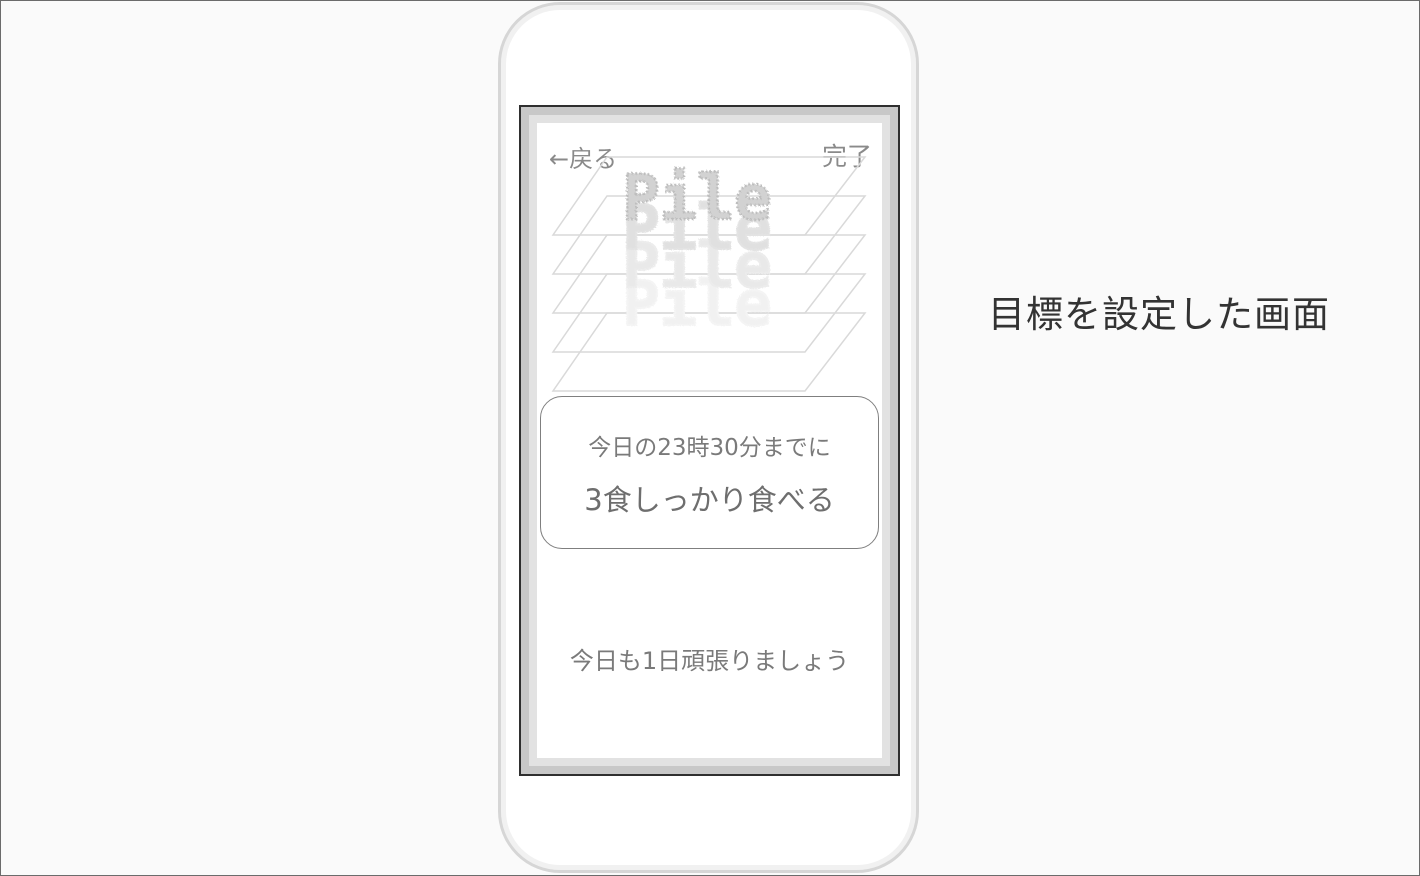 The width and height of the screenshot is (1420, 876). Describe the element at coordinates (709, 661) in the screenshot. I see `encouragement-message: 今日も1日頑張りましょう` at that location.